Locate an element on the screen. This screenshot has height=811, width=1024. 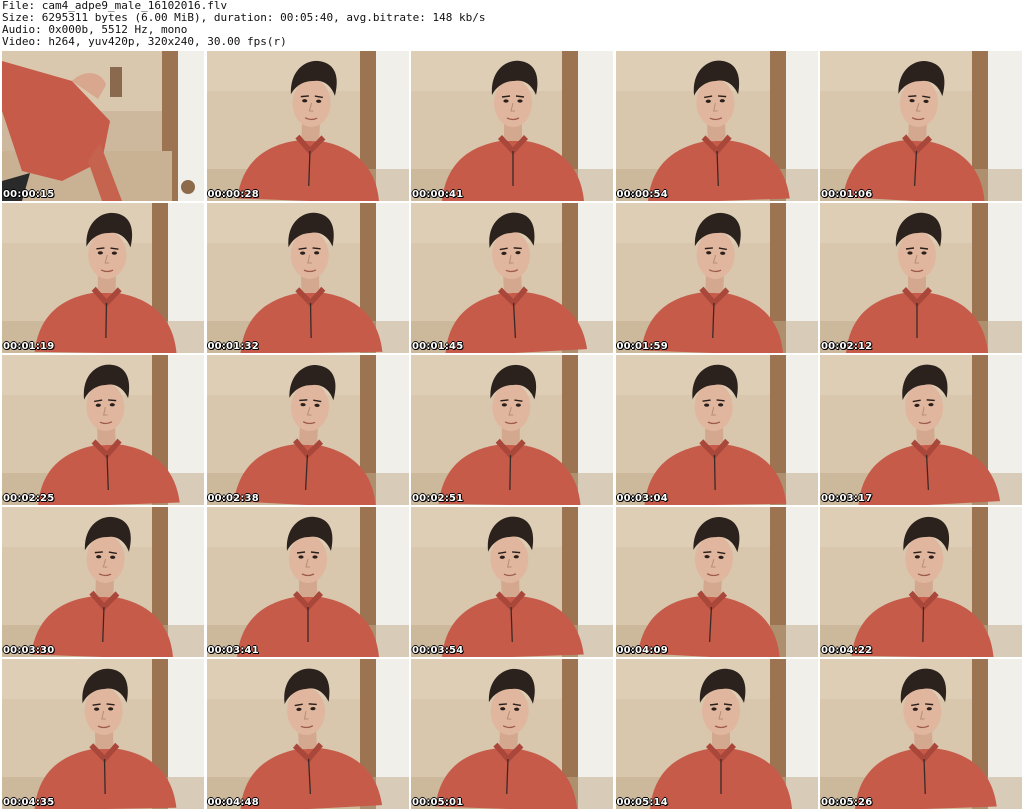
thumbnail-frame: 00:05:26 is located at coordinates (921, 734).